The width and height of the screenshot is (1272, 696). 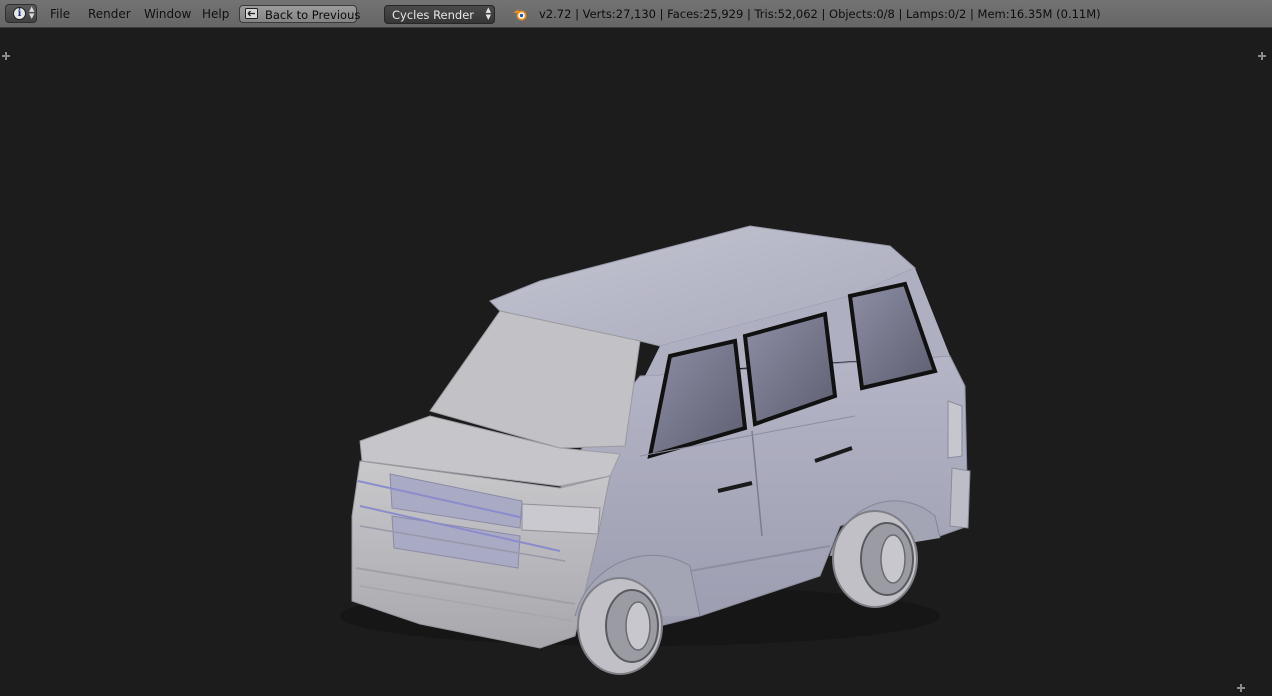 I want to click on back-to-previous-button: Back to Previous, so click(x=300, y=14).